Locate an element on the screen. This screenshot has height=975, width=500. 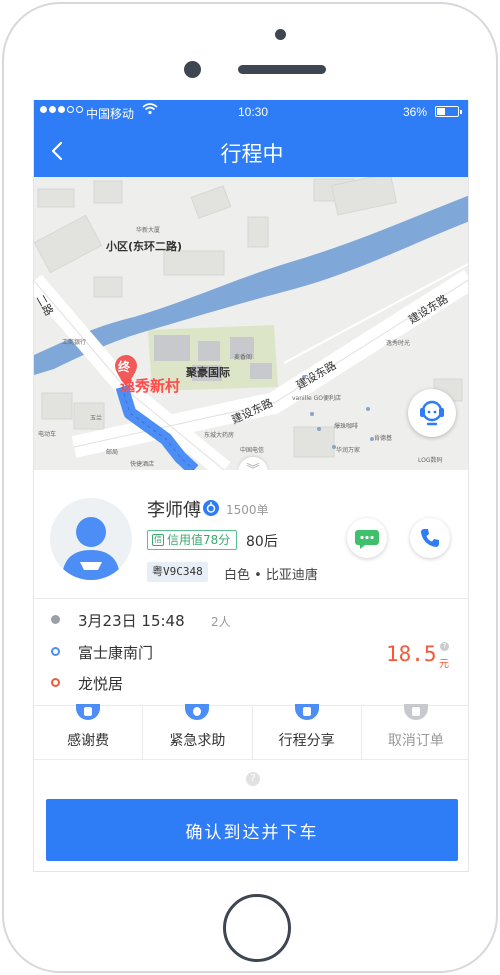
fare-unit: 元 is located at coordinates (444, 664).